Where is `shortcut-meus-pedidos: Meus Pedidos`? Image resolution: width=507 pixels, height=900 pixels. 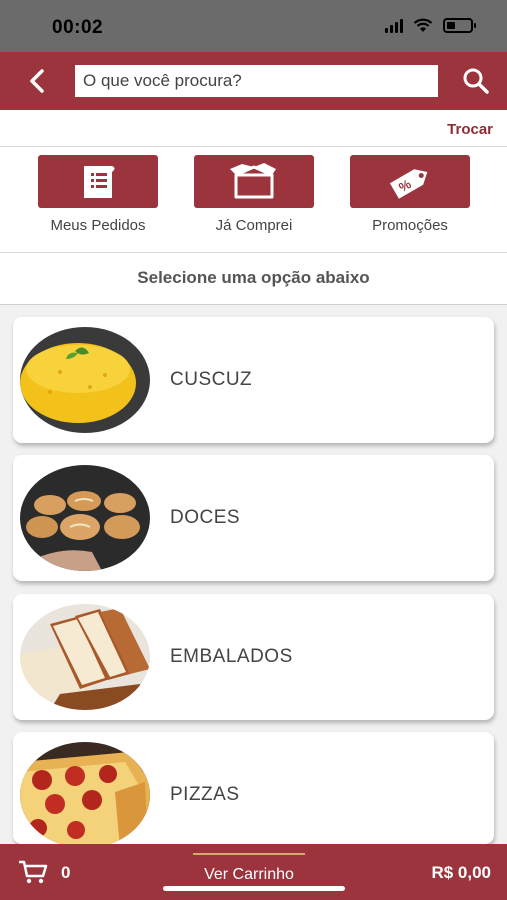 shortcut-meus-pedidos: Meus Pedidos is located at coordinates (98, 194).